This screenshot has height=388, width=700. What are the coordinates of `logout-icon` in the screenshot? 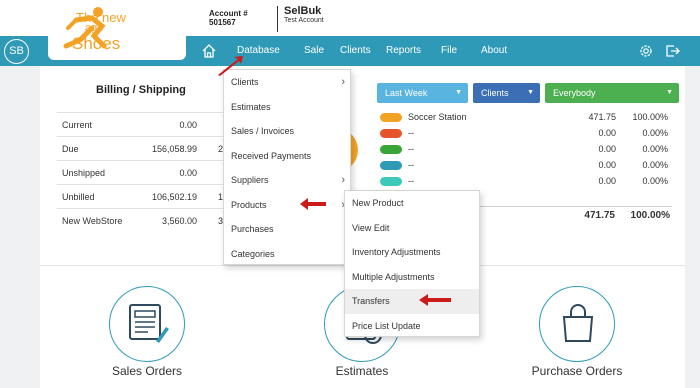 It's located at (672, 51).